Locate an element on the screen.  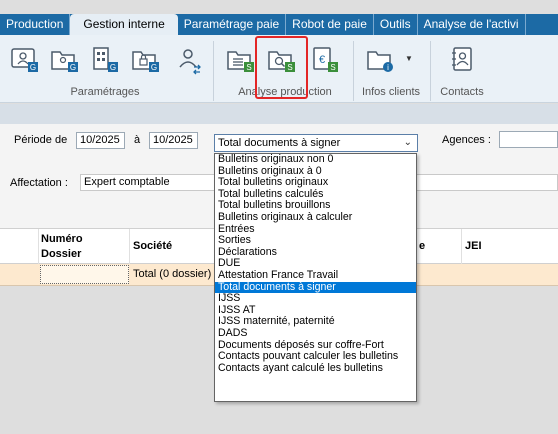
chevron-down-icon: ▼ is located at coordinates (409, 58).